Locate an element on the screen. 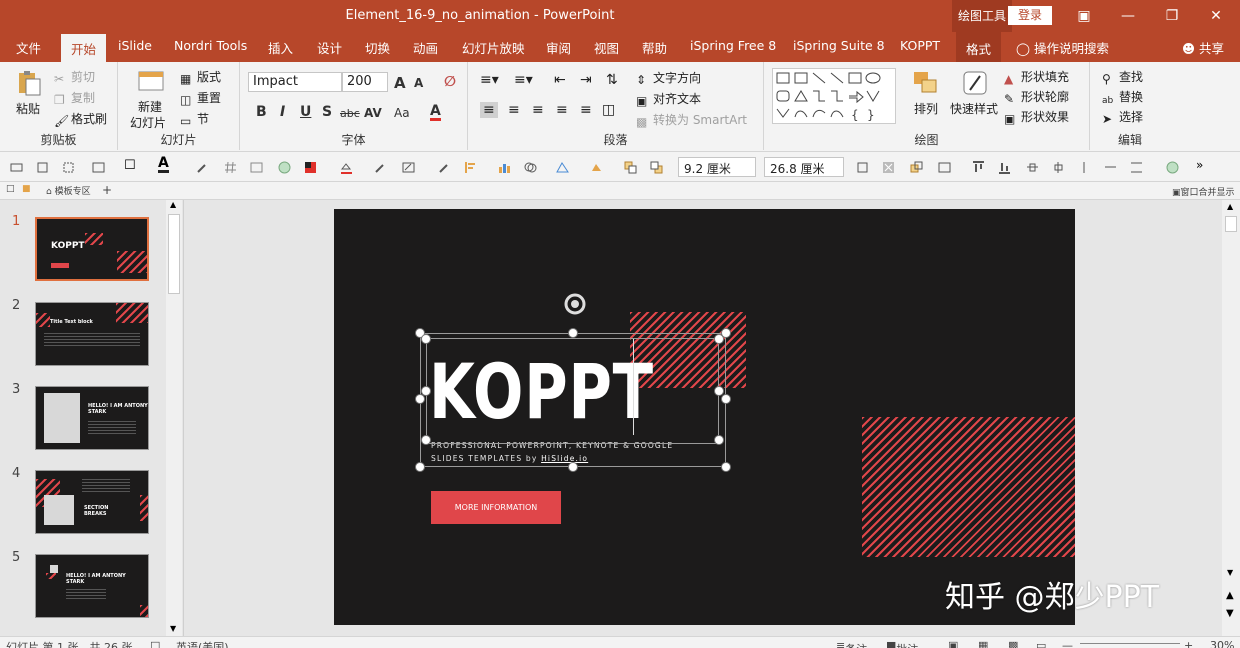 The height and width of the screenshot is (648, 1240). numbering-icon: ≡▾ is located at coordinates (523, 80).